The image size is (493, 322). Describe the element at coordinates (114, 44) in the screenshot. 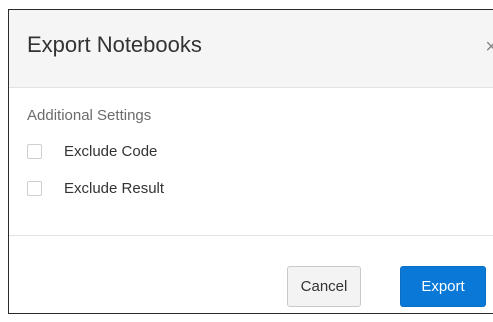

I see `dialog-title: Export Notebooks` at that location.